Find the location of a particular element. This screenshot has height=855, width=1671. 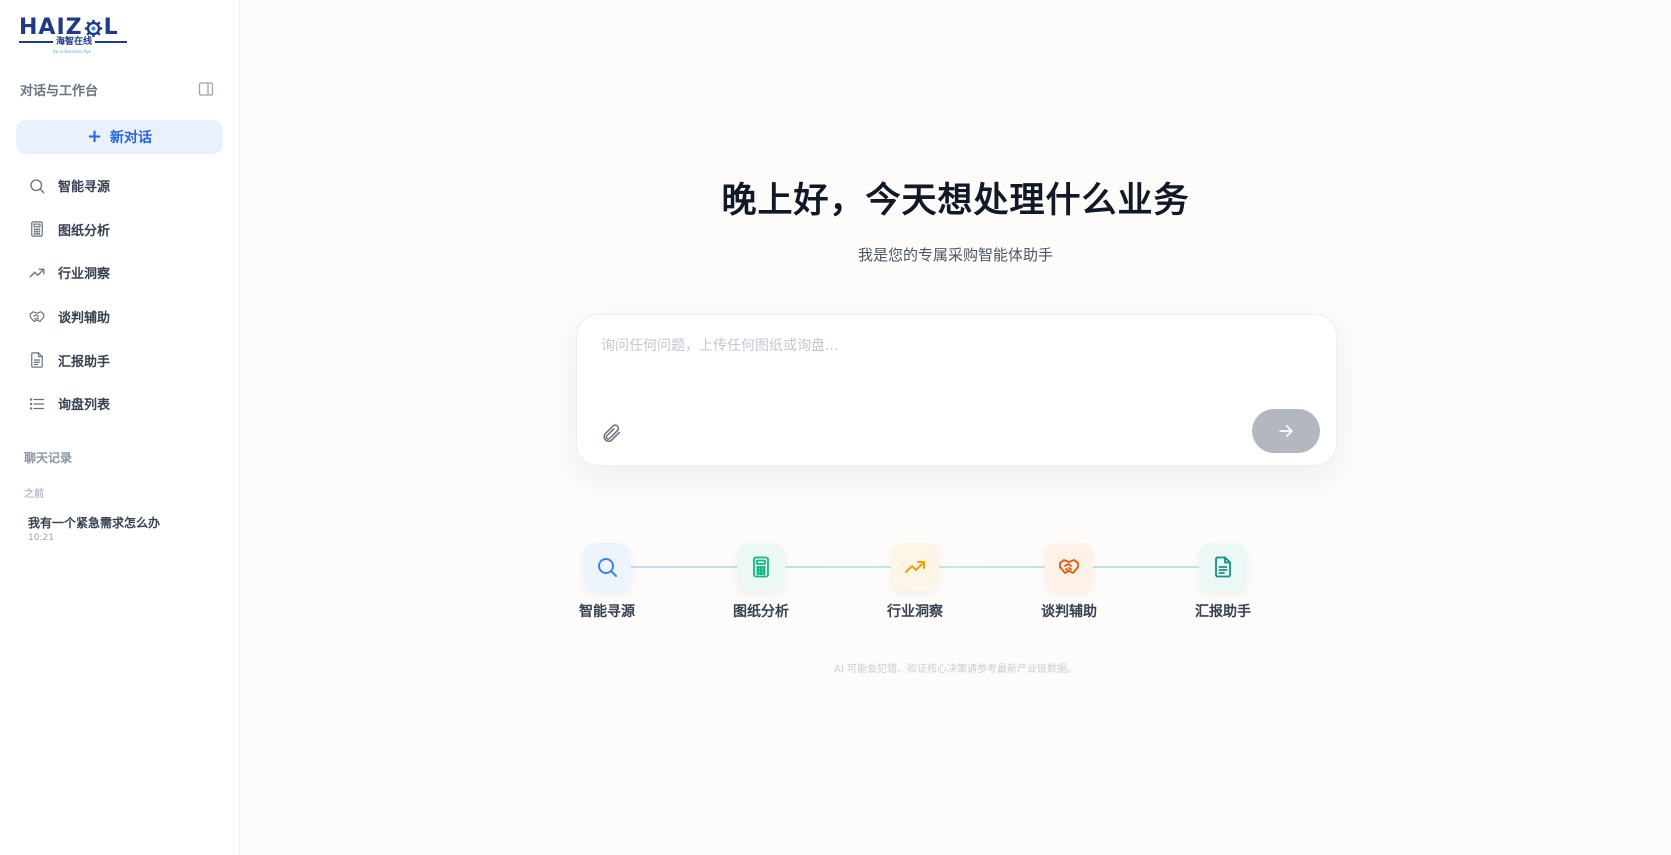

sidebar-item-label: 汇报助手 is located at coordinates (84, 362).